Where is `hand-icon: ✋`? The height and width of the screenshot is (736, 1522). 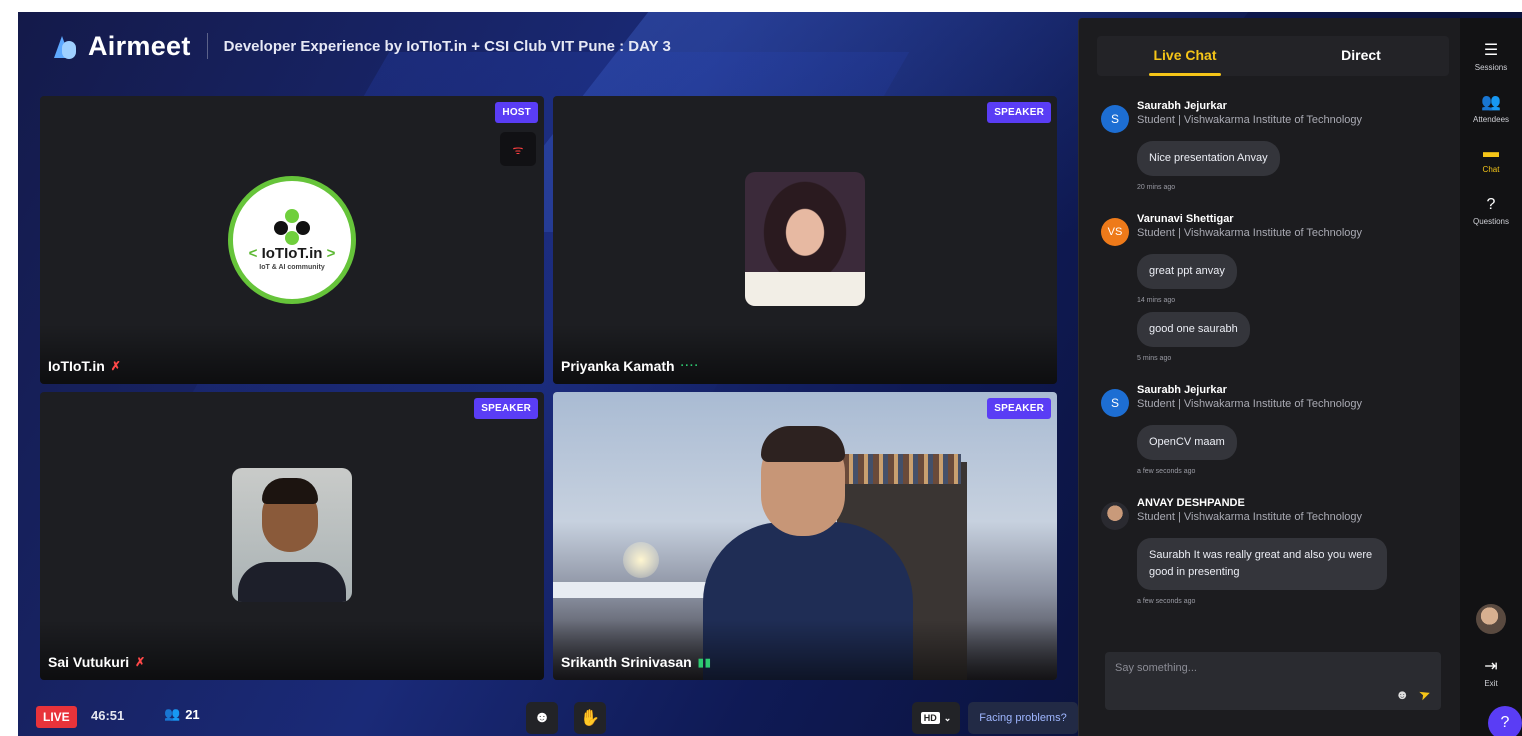
hand-icon: ✋ is located at coordinates (590, 718).